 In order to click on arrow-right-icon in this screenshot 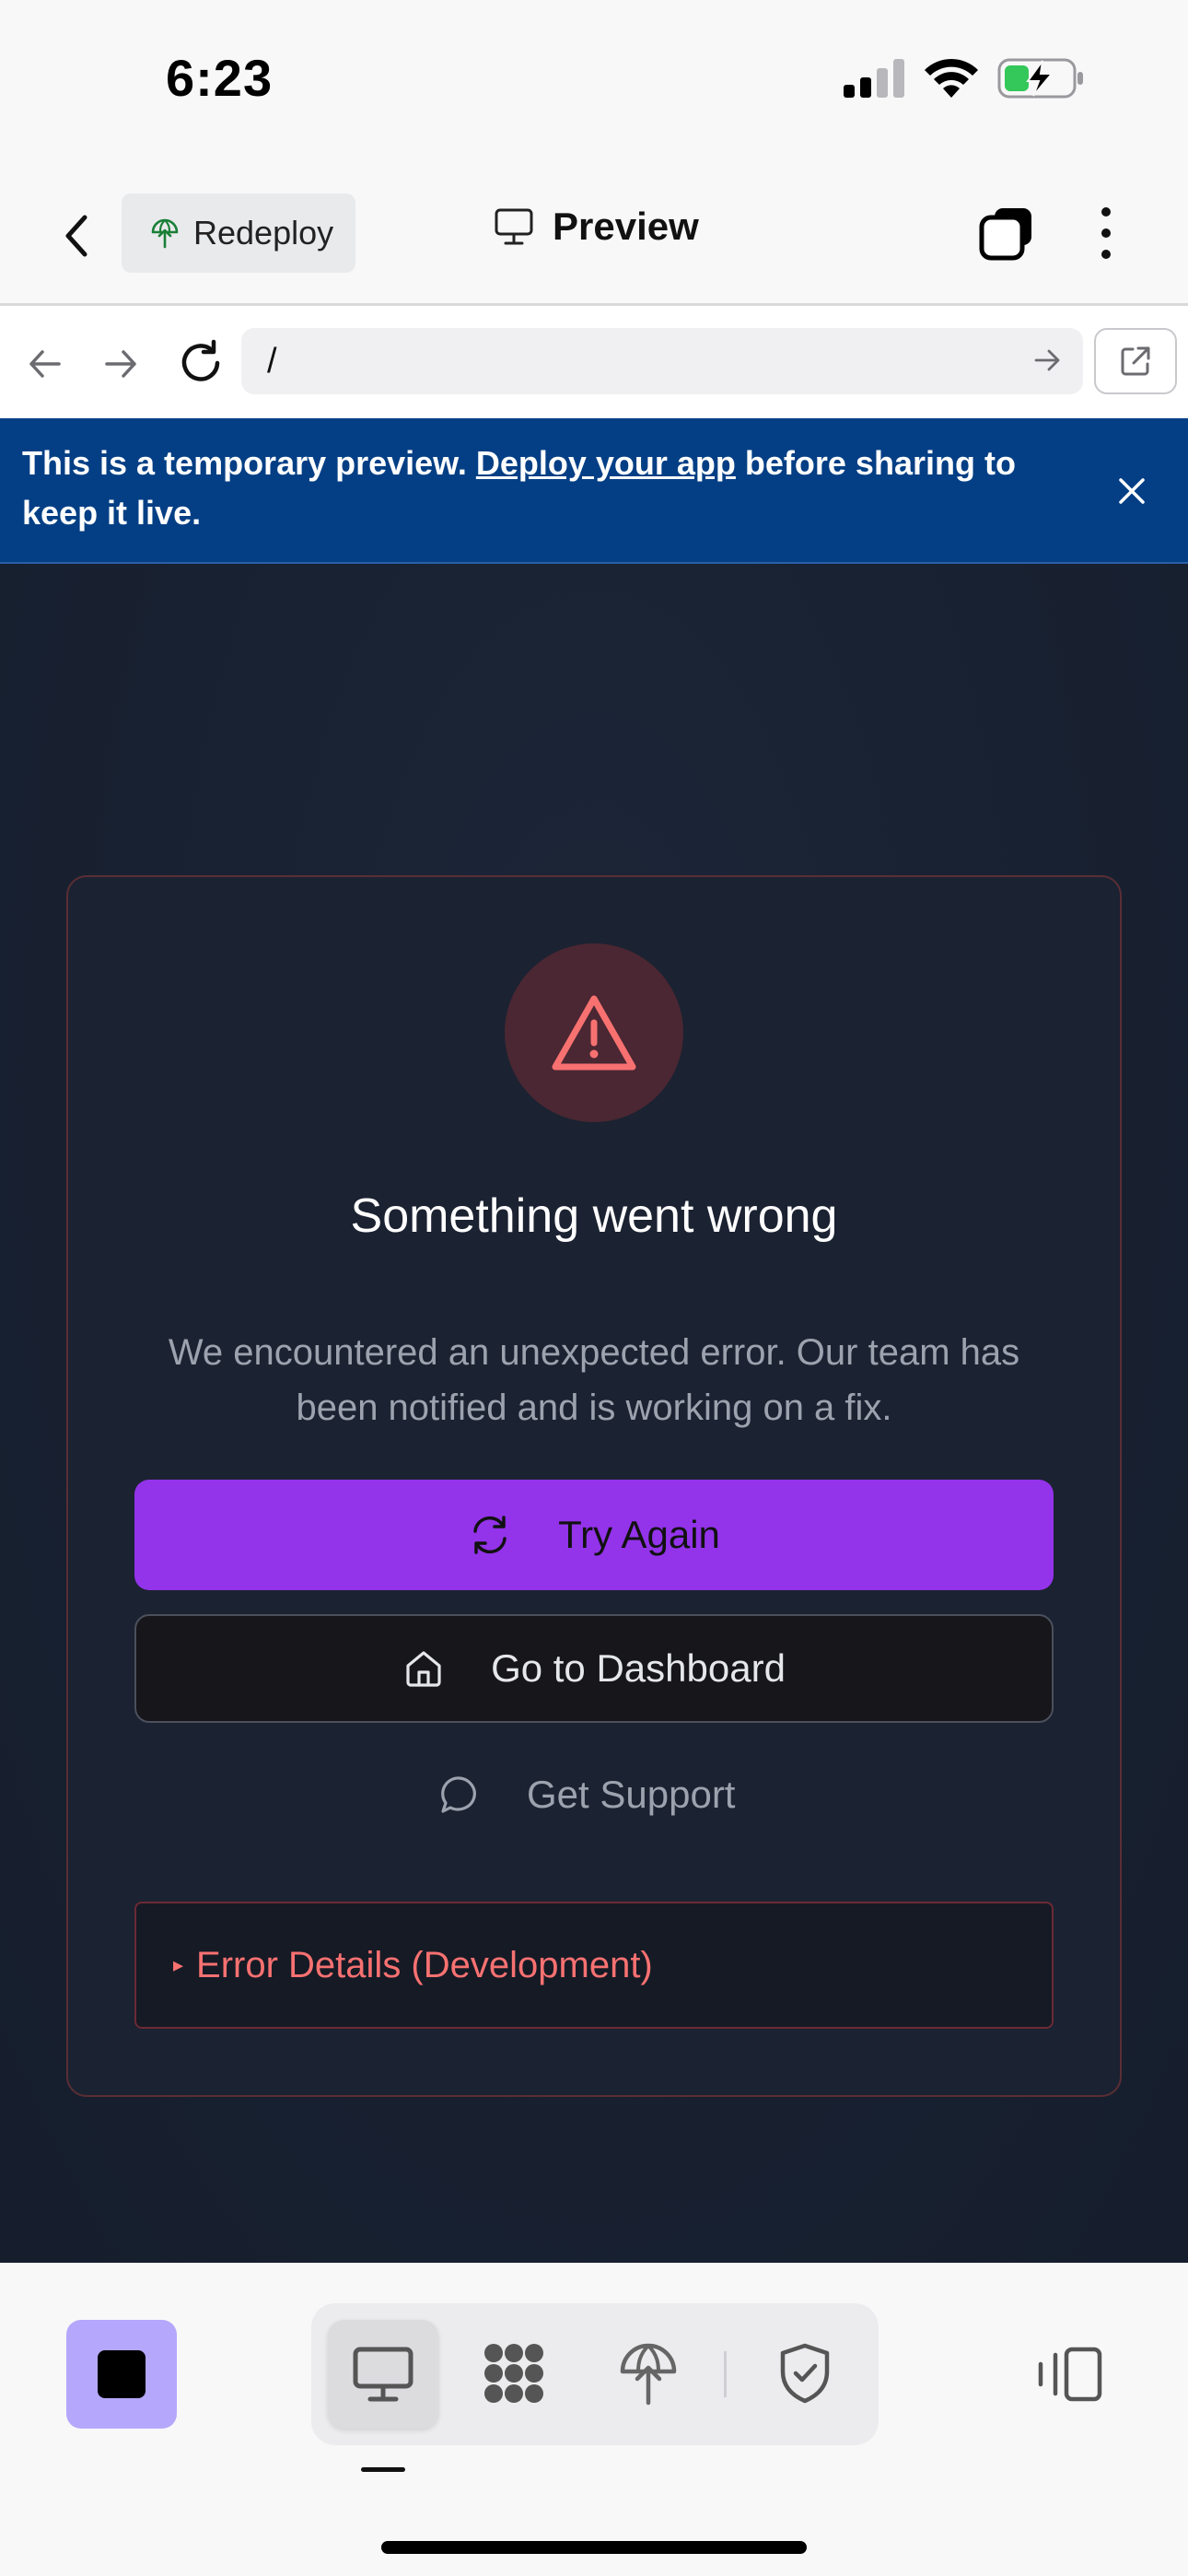, I will do `click(120, 364)`.